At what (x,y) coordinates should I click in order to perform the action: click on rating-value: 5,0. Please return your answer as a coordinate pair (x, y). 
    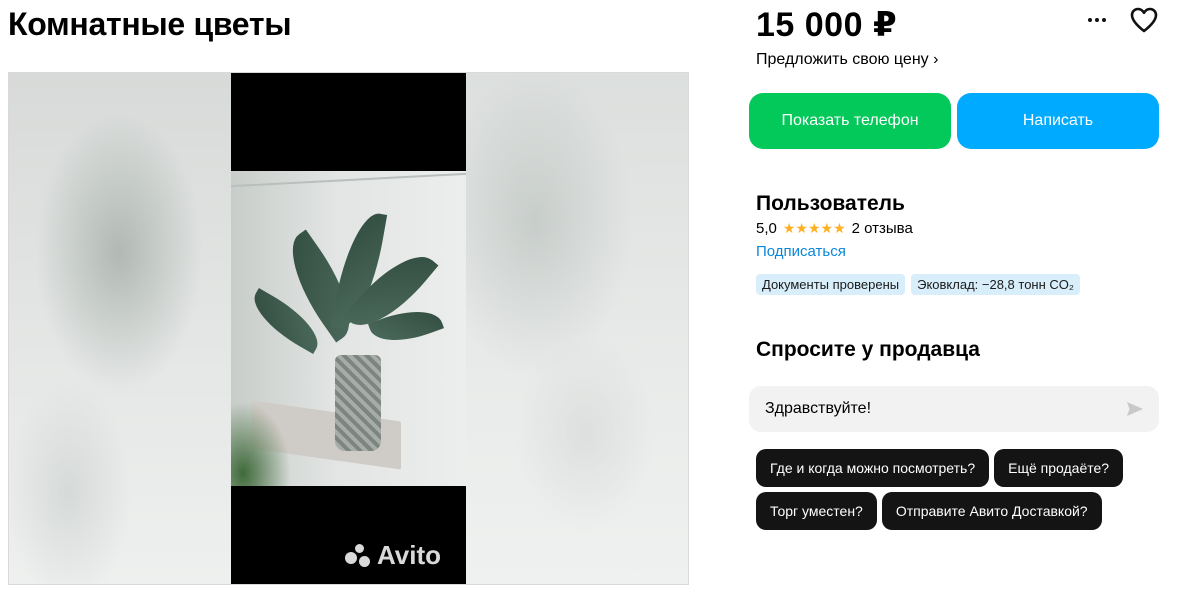
    Looking at the image, I should click on (766, 228).